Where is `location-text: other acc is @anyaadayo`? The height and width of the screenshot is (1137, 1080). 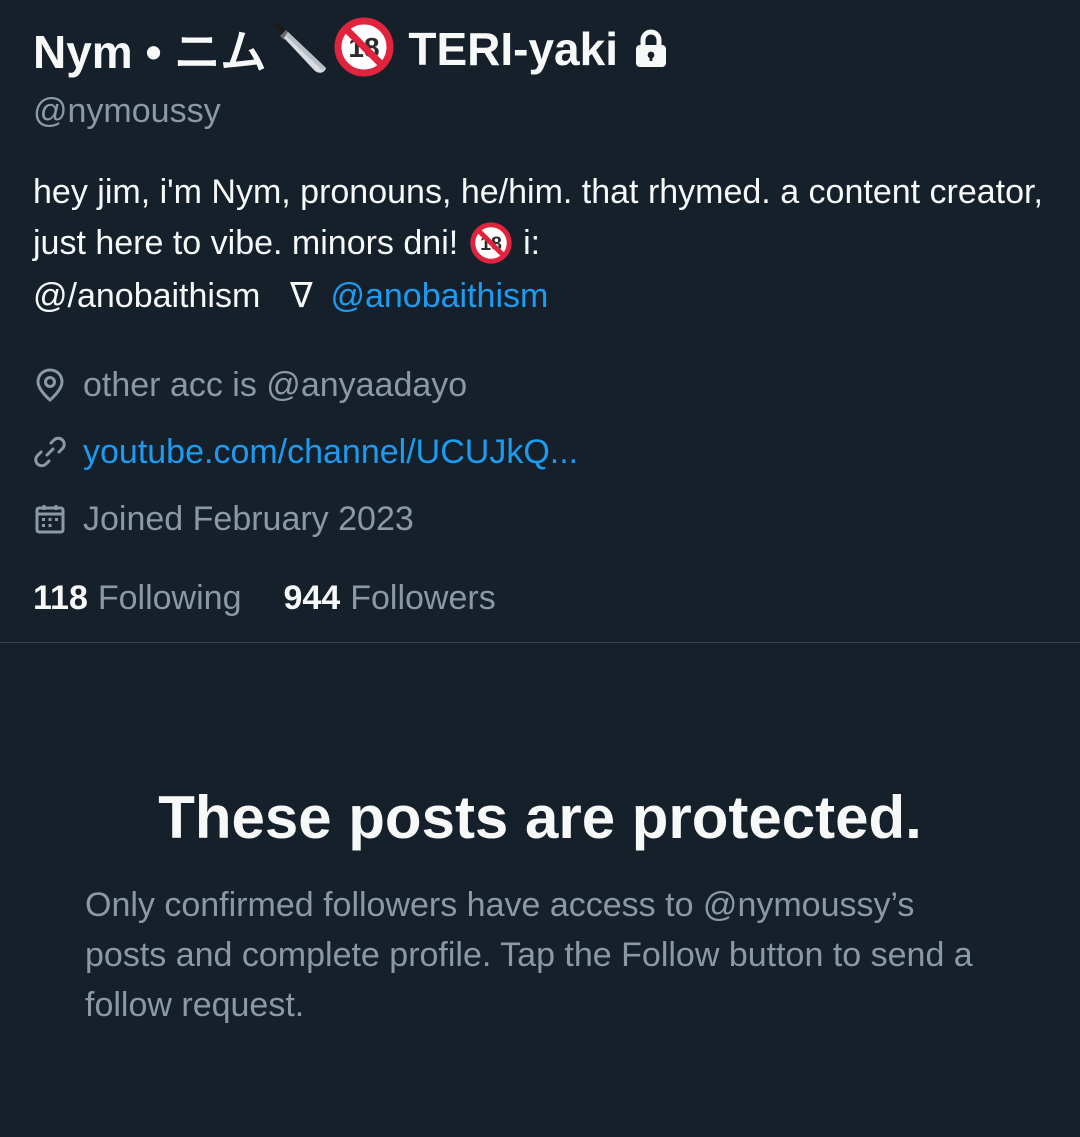 location-text: other acc is @anyaadayo is located at coordinates (275, 384).